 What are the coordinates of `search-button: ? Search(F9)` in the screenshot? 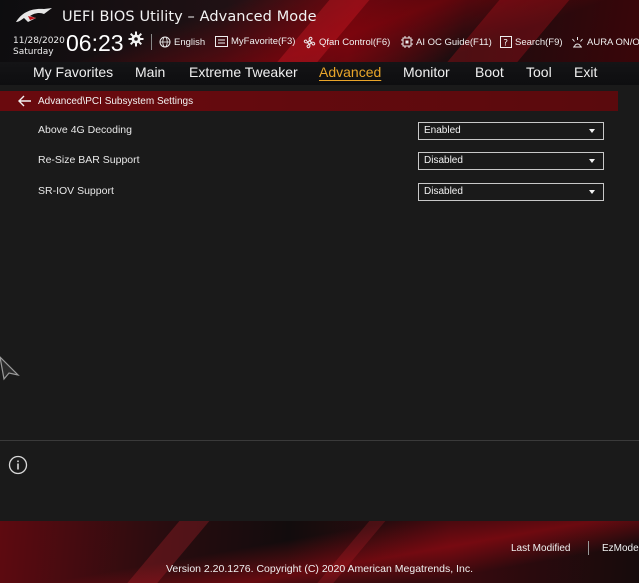 It's located at (531, 42).